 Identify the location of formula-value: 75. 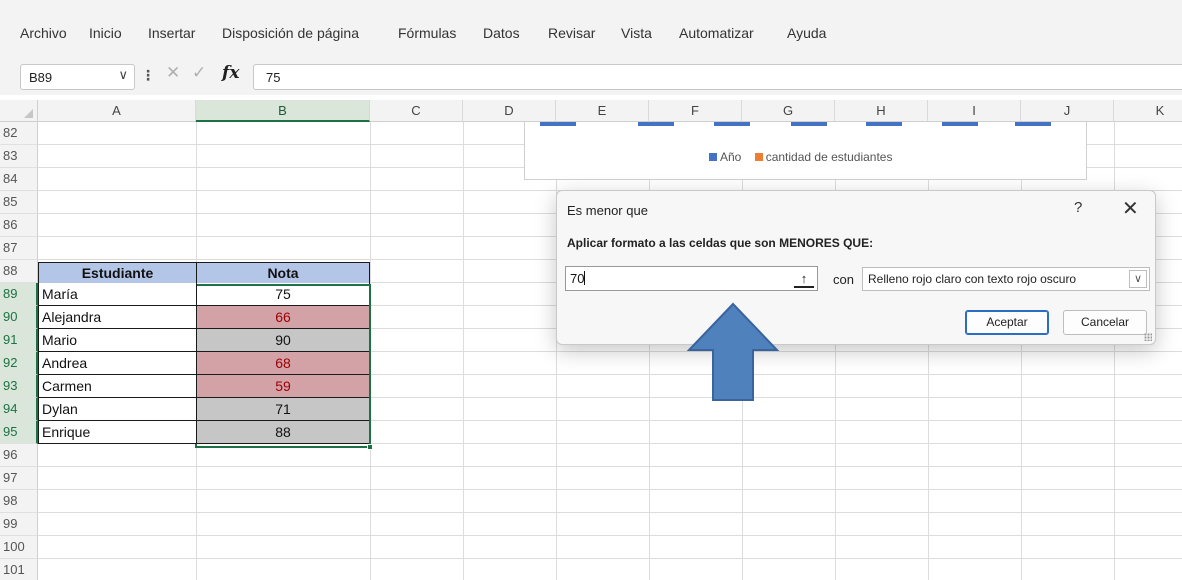
(273, 77).